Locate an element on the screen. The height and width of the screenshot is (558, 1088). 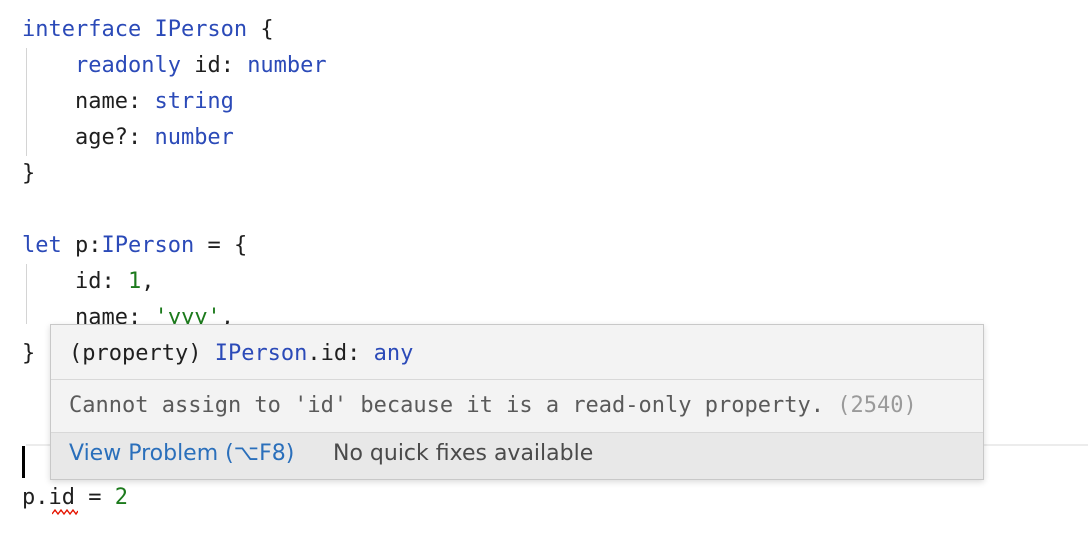
code-token: name: is located at coordinates (88, 101).